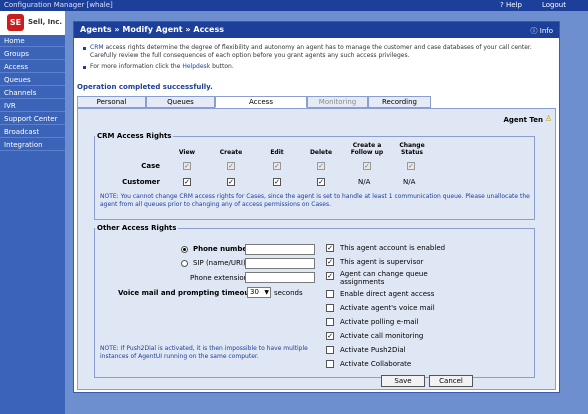 Image resolution: width=588 pixels, height=414 pixels. I want to click on phone-extension-label: Phone extension:, so click(220, 278).